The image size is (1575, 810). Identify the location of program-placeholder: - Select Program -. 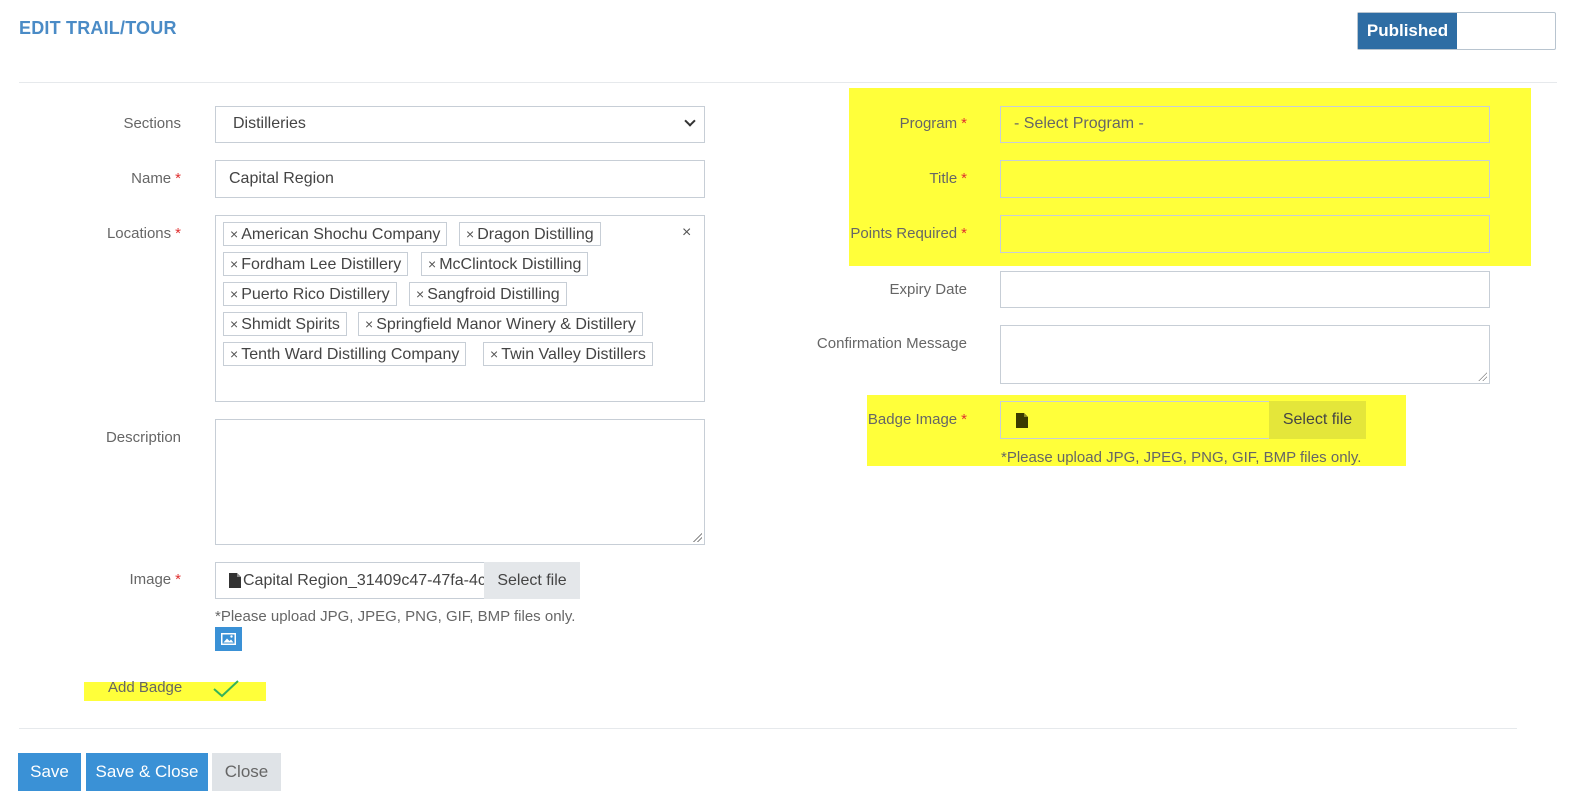
(1079, 123).